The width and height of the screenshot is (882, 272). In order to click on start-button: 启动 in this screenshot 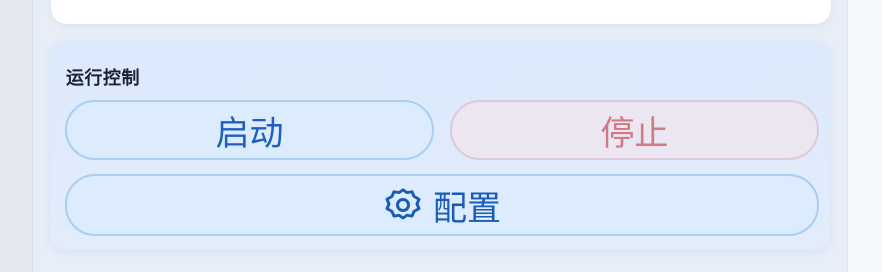, I will do `click(249, 130)`.